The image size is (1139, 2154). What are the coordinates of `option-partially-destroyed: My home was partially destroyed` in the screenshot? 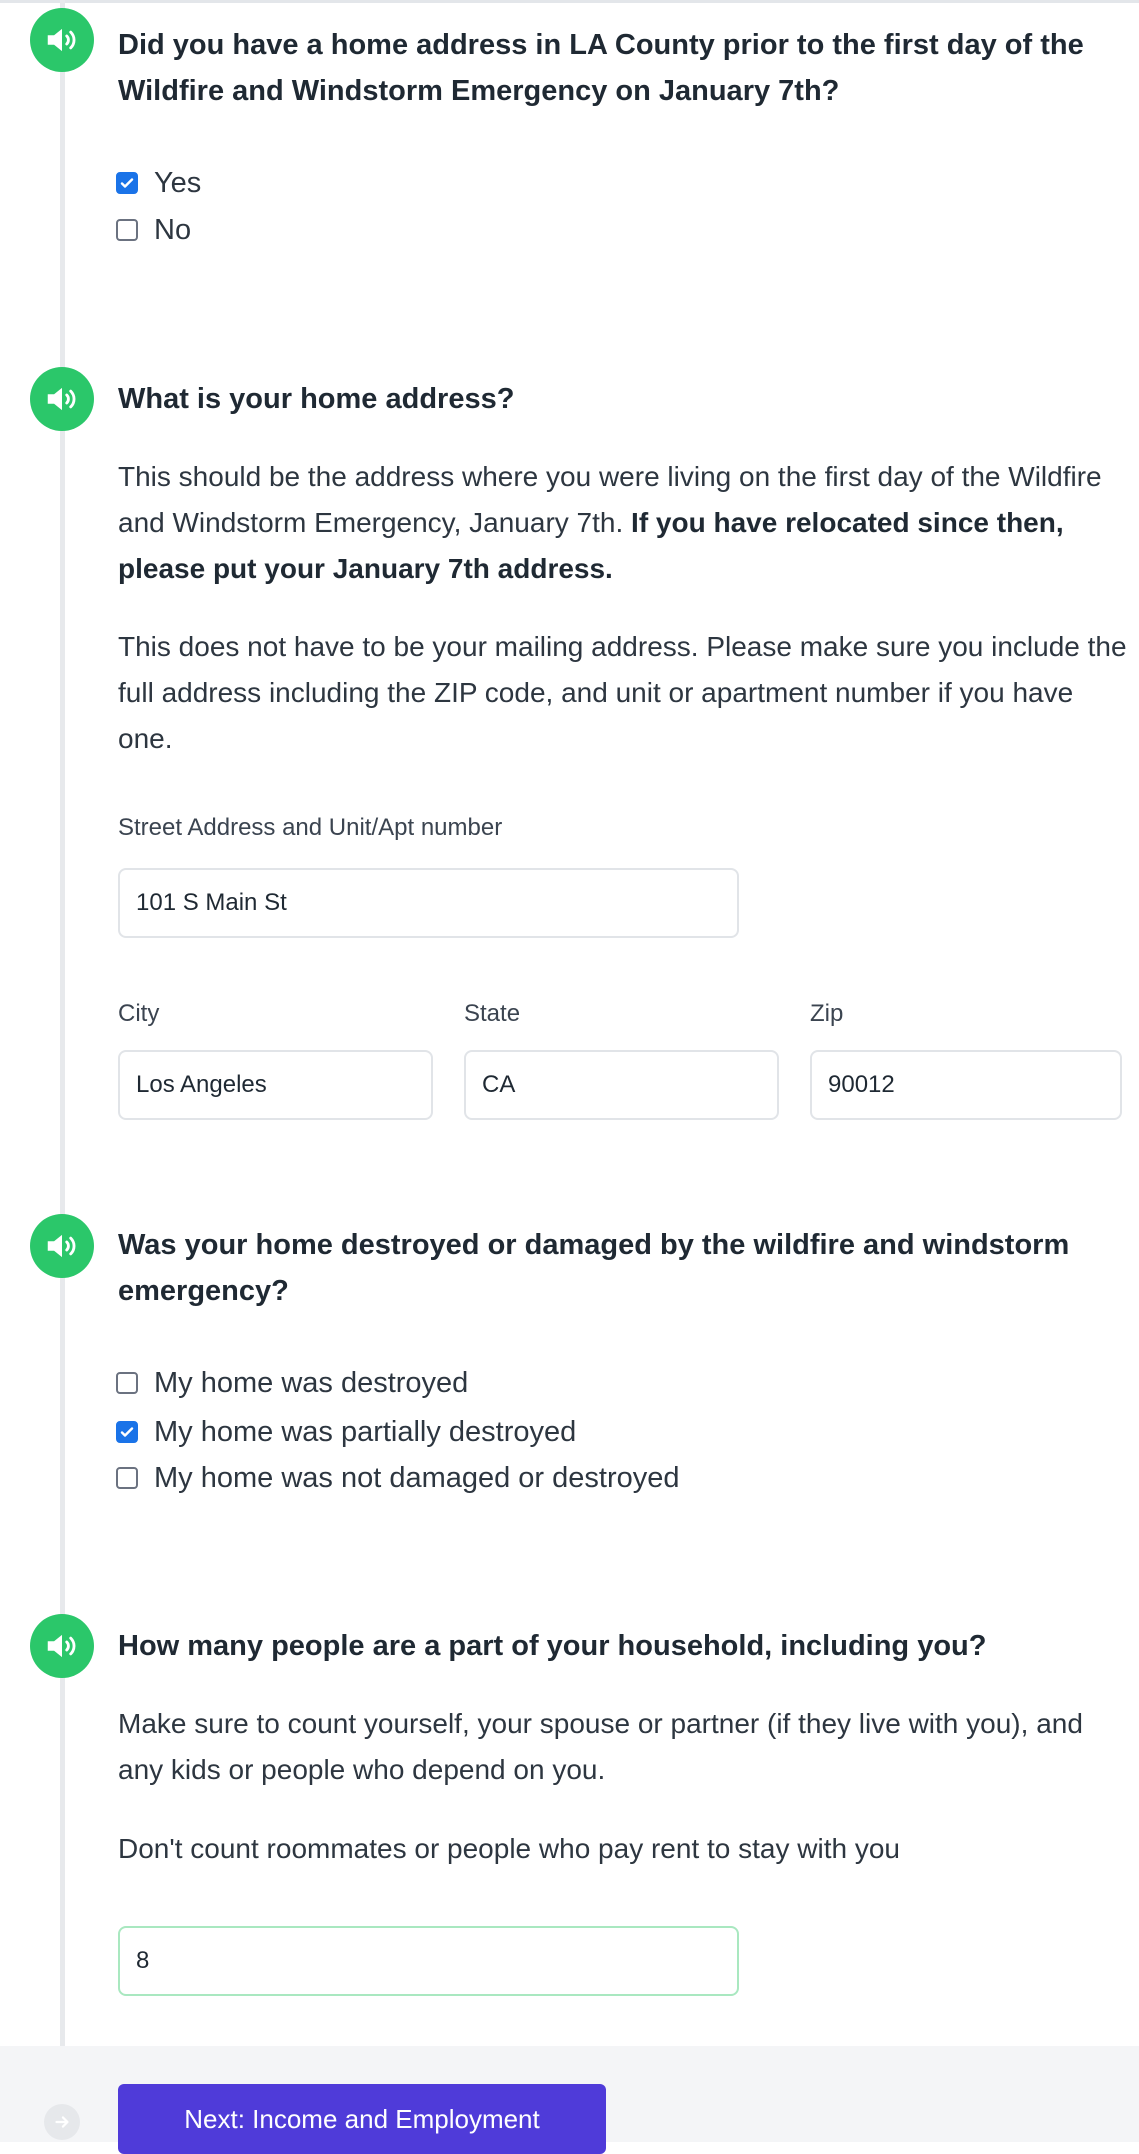 It's located at (346, 1432).